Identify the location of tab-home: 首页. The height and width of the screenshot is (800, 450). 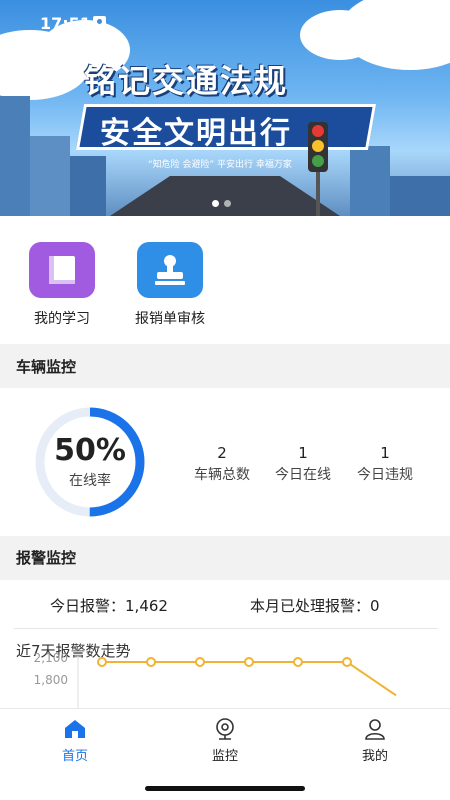
(75, 740).